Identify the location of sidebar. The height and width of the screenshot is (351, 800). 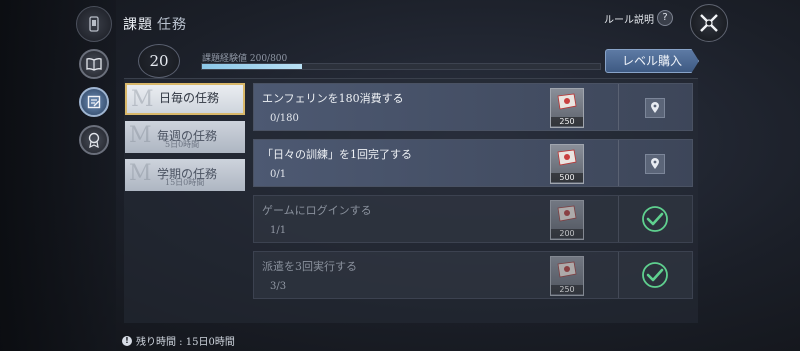
(58, 175).